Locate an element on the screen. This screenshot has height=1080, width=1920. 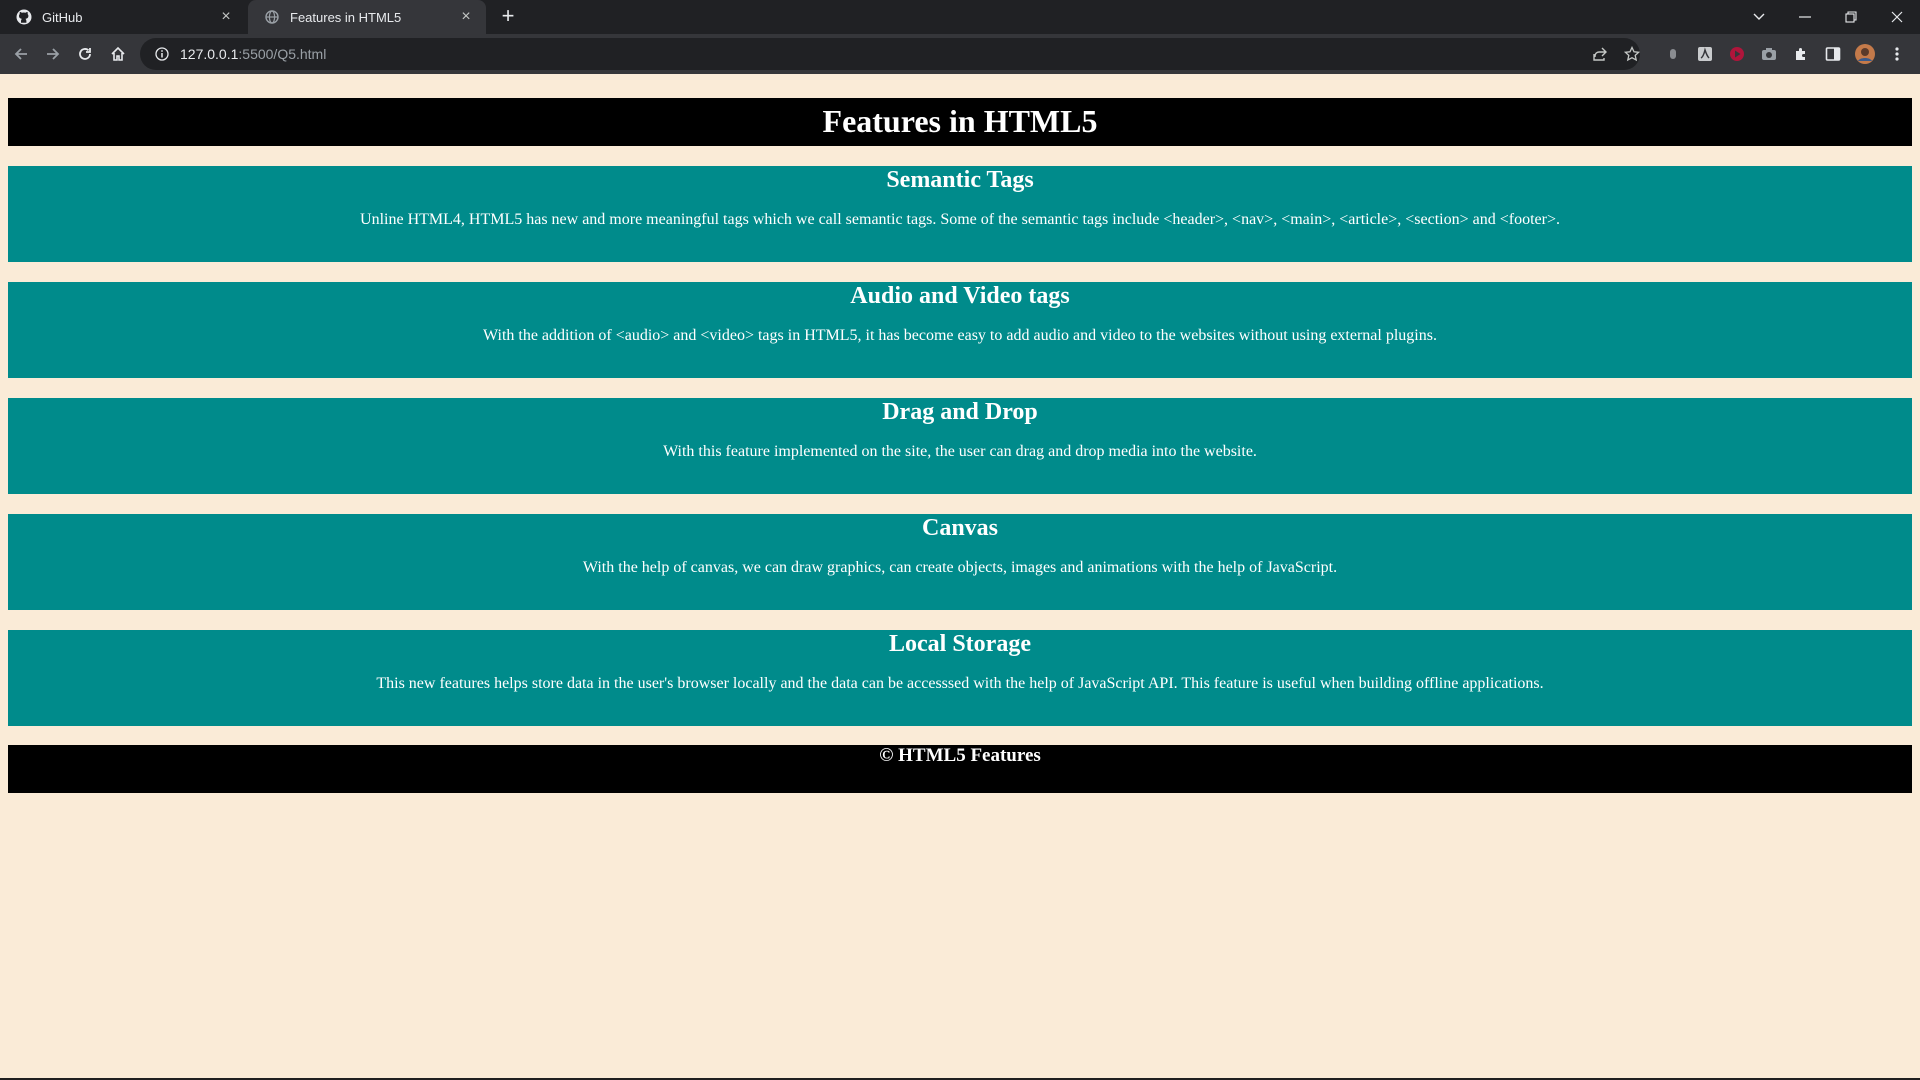
tab-strip: GitHub × Features in HTML5 × + is located at coordinates (960, 17).